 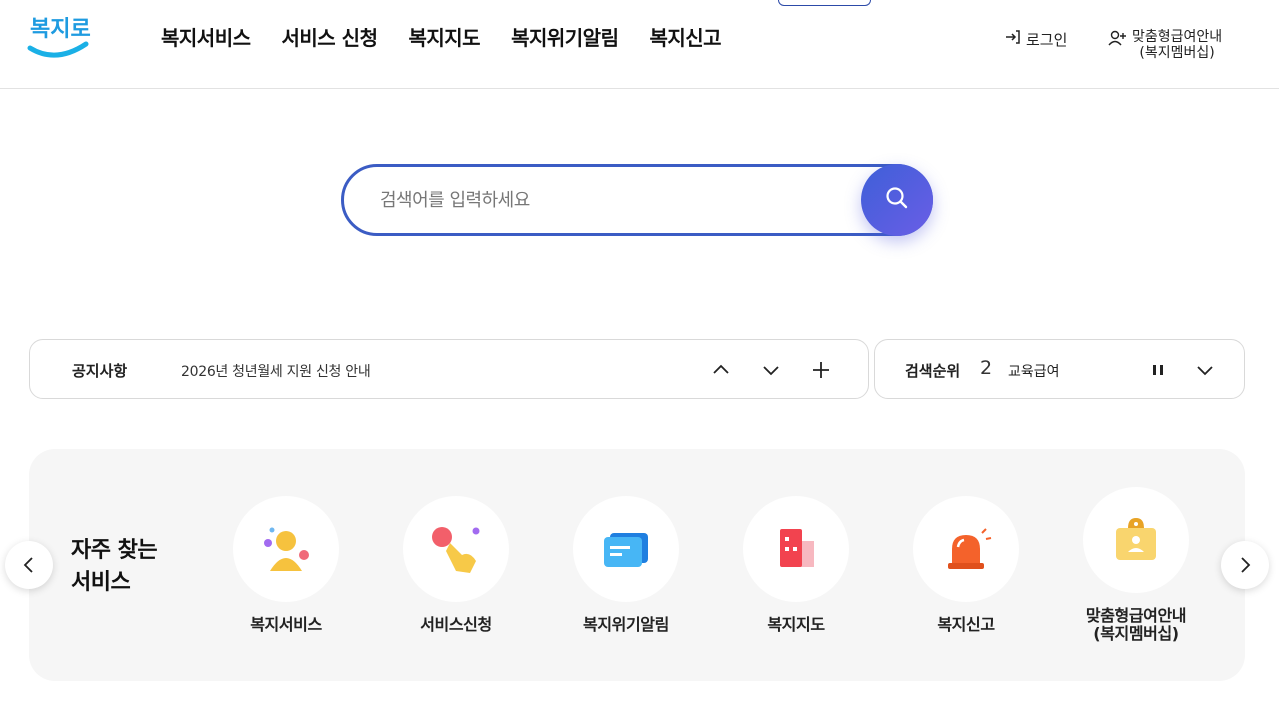 I want to click on login-label: 로그인, so click(x=1047, y=39).